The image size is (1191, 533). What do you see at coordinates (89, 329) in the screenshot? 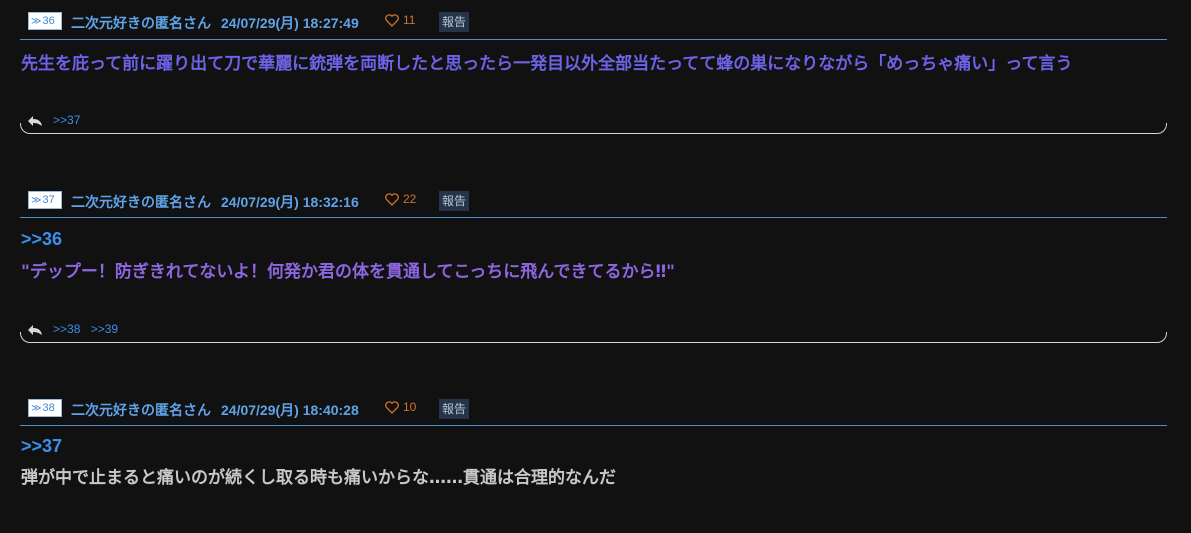
I see `reply-links: >>38 >>39` at bounding box center [89, 329].